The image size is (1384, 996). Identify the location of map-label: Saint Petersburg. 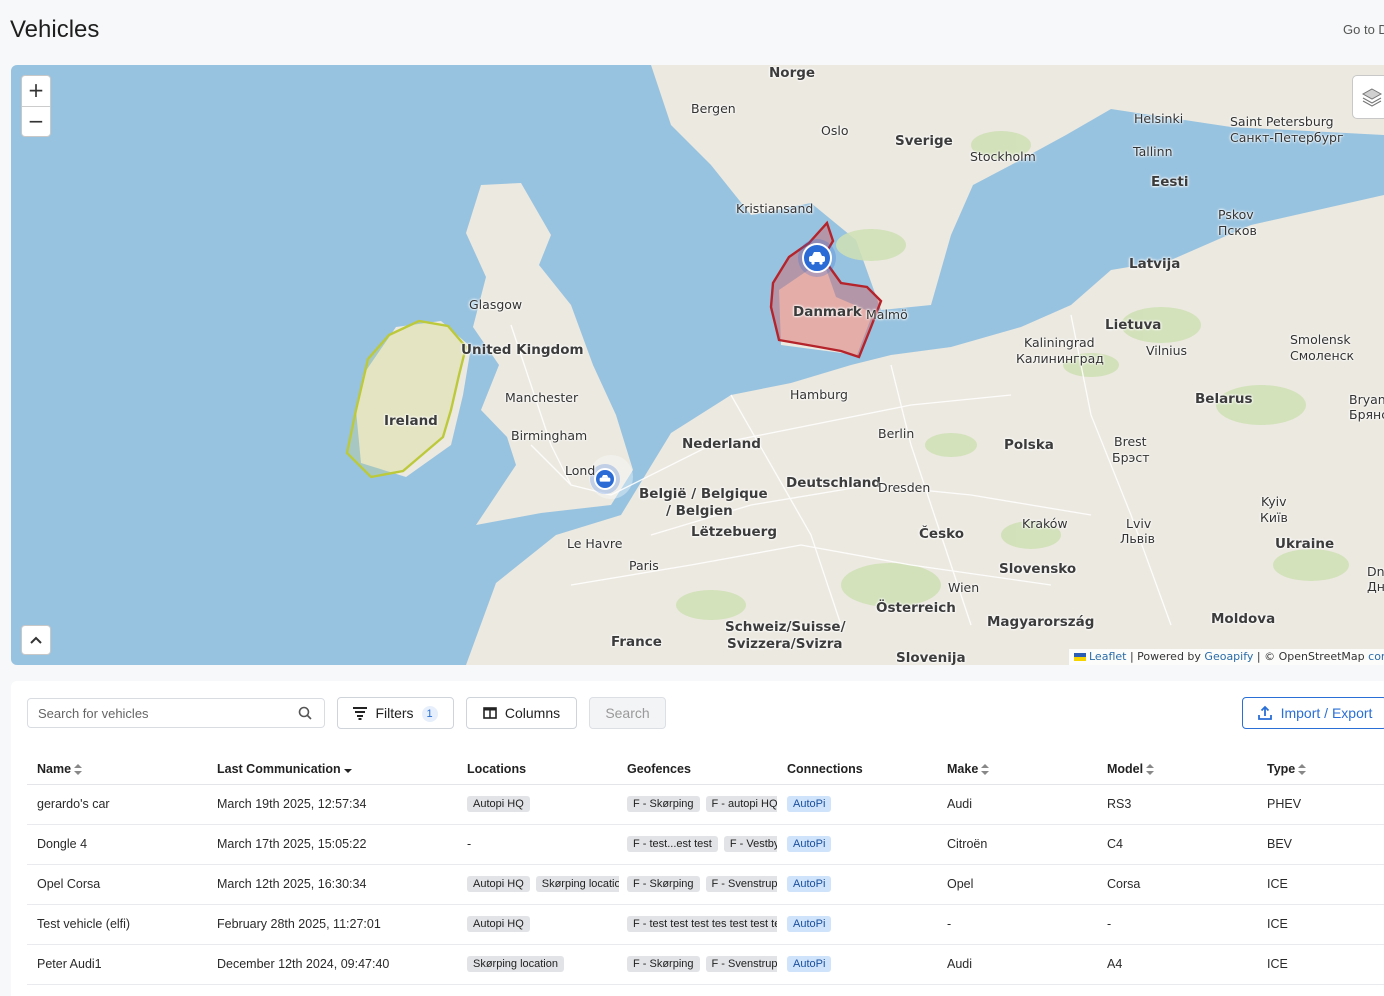
(1282, 121).